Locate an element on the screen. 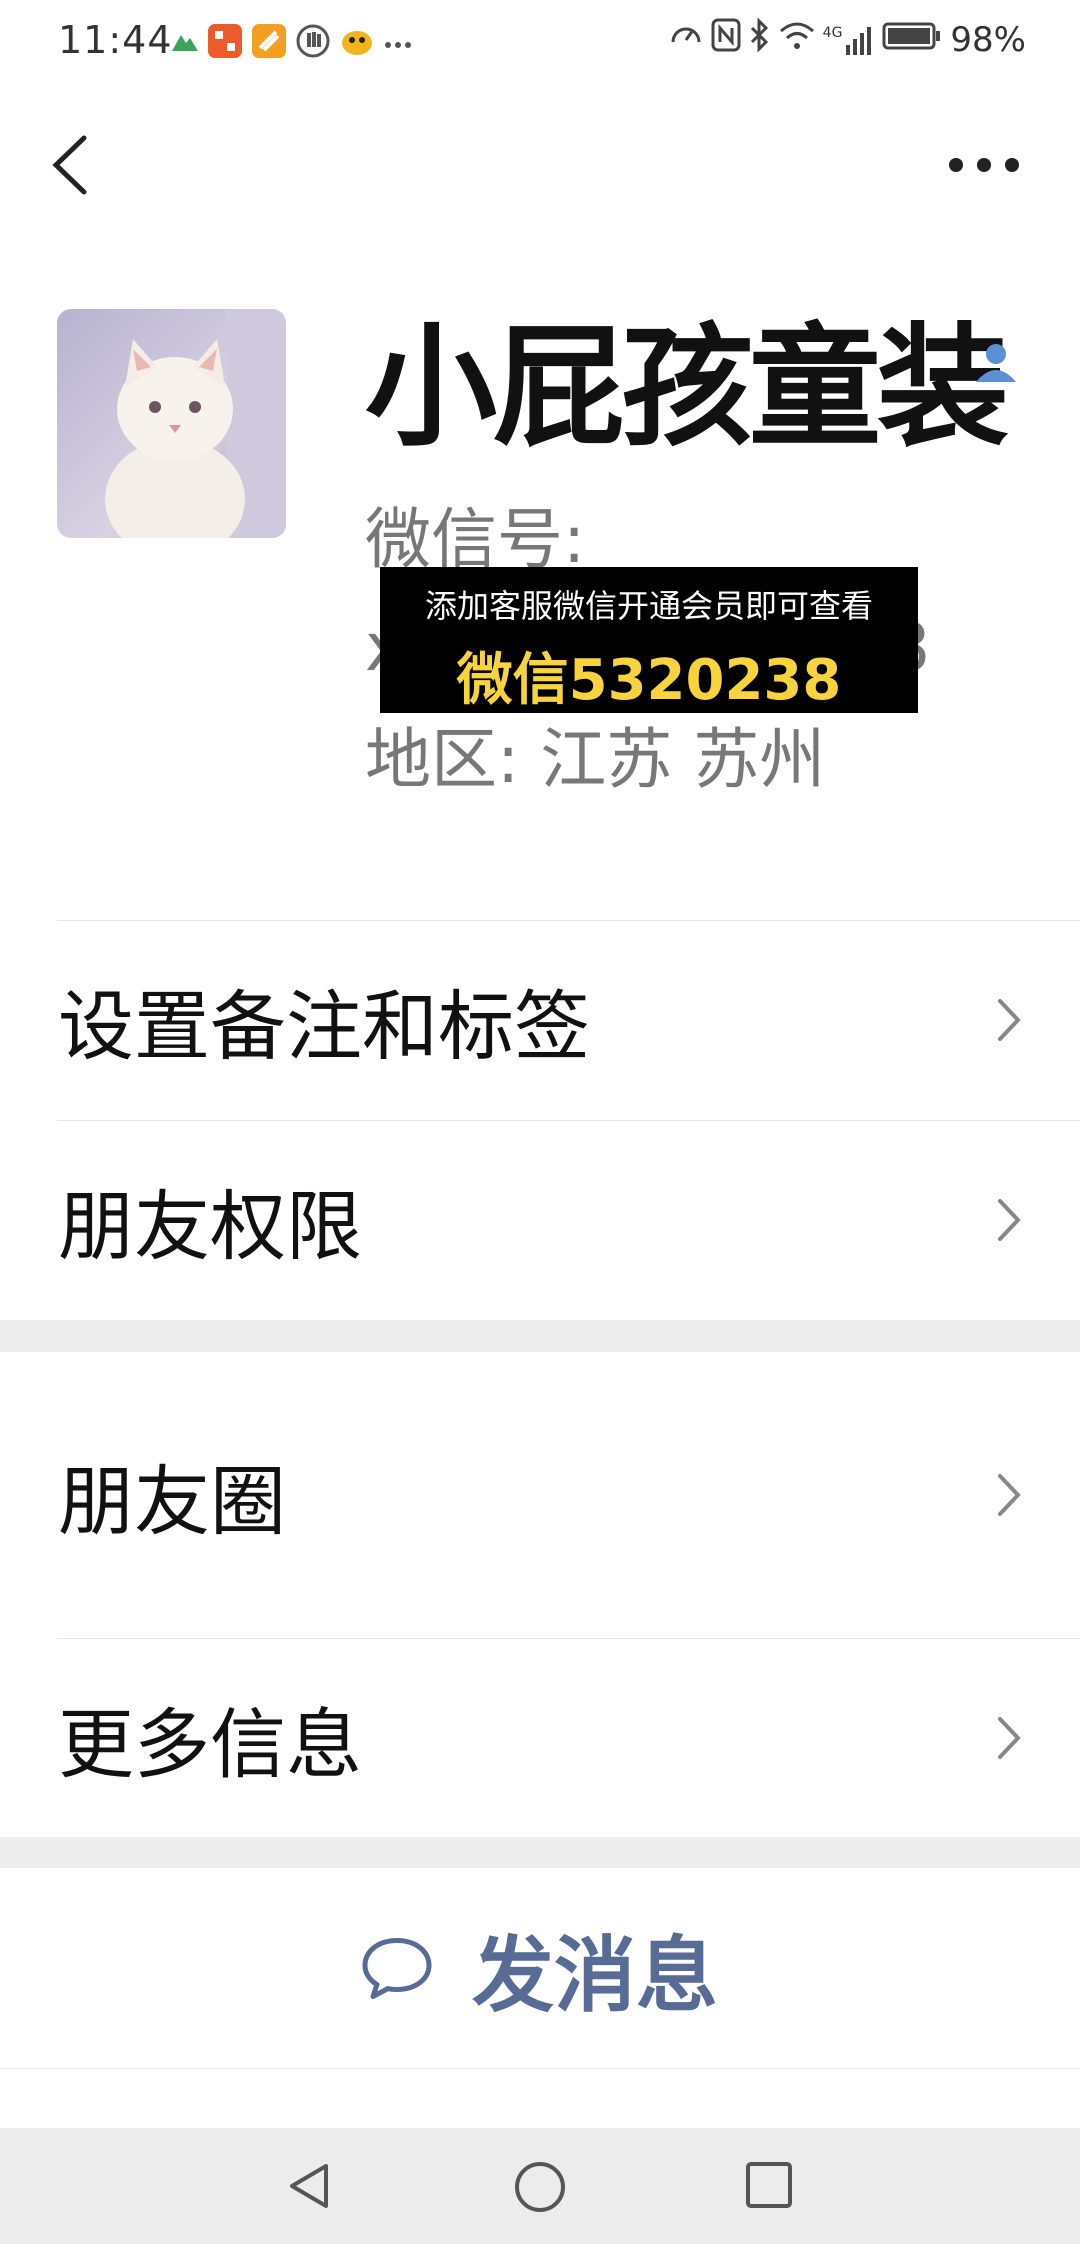 The height and width of the screenshot is (2244, 1080). menu-item-remarks-tags: 设置备注和标签 is located at coordinates (540, 1020).